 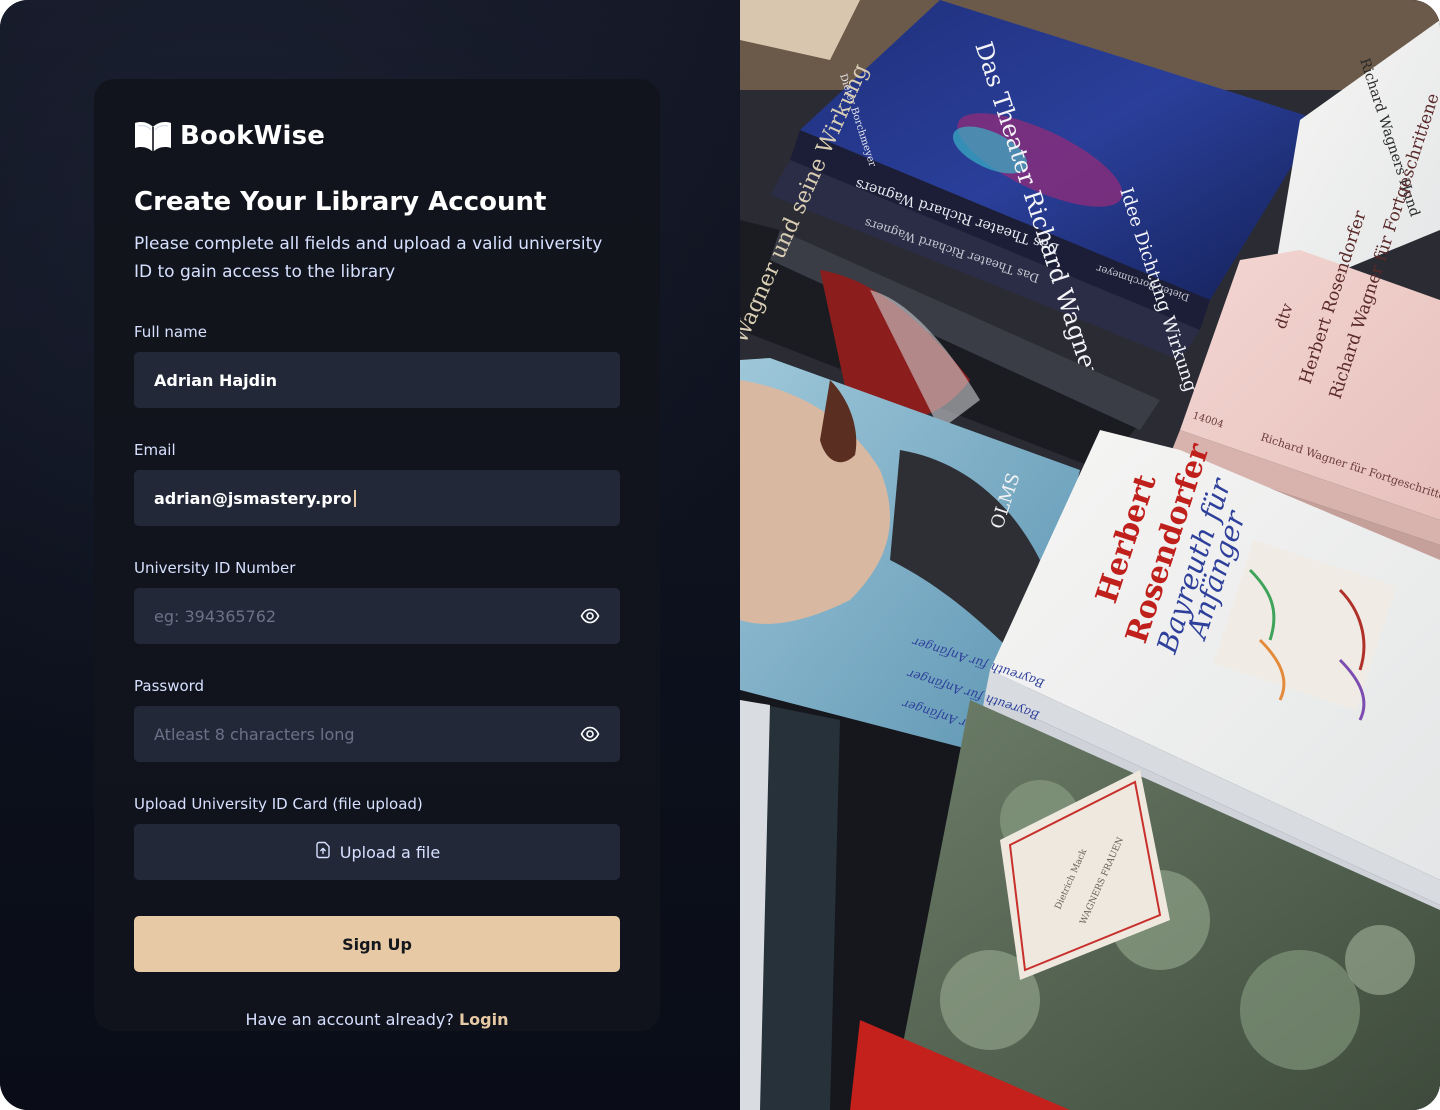 I want to click on file-upload-icon, so click(x=323, y=852).